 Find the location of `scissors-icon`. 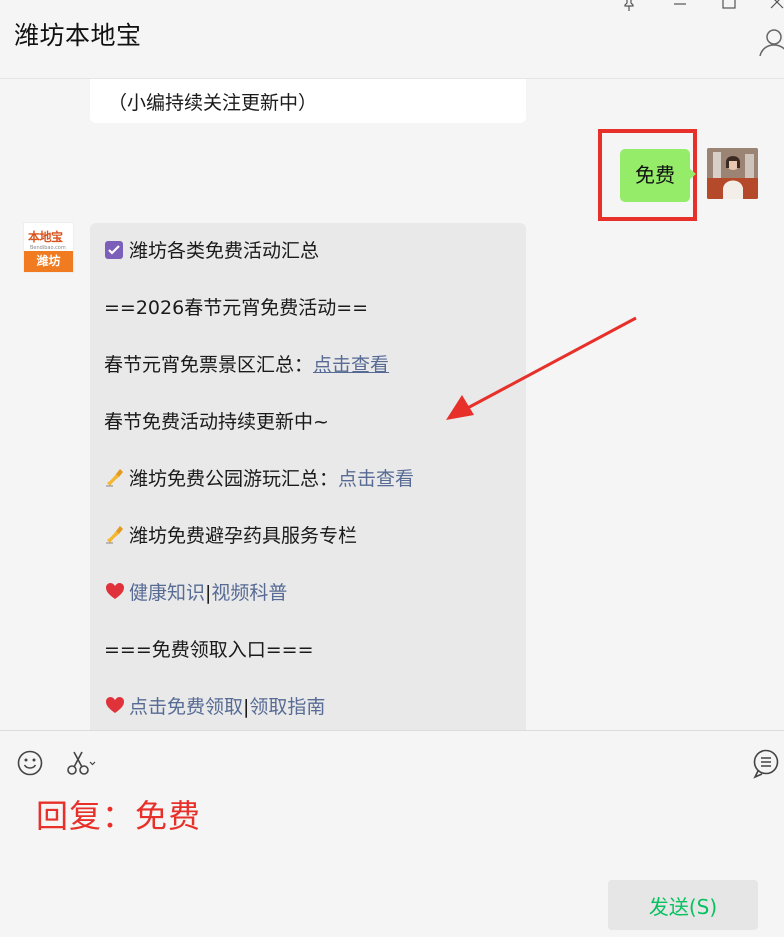

scissors-icon is located at coordinates (81, 765).